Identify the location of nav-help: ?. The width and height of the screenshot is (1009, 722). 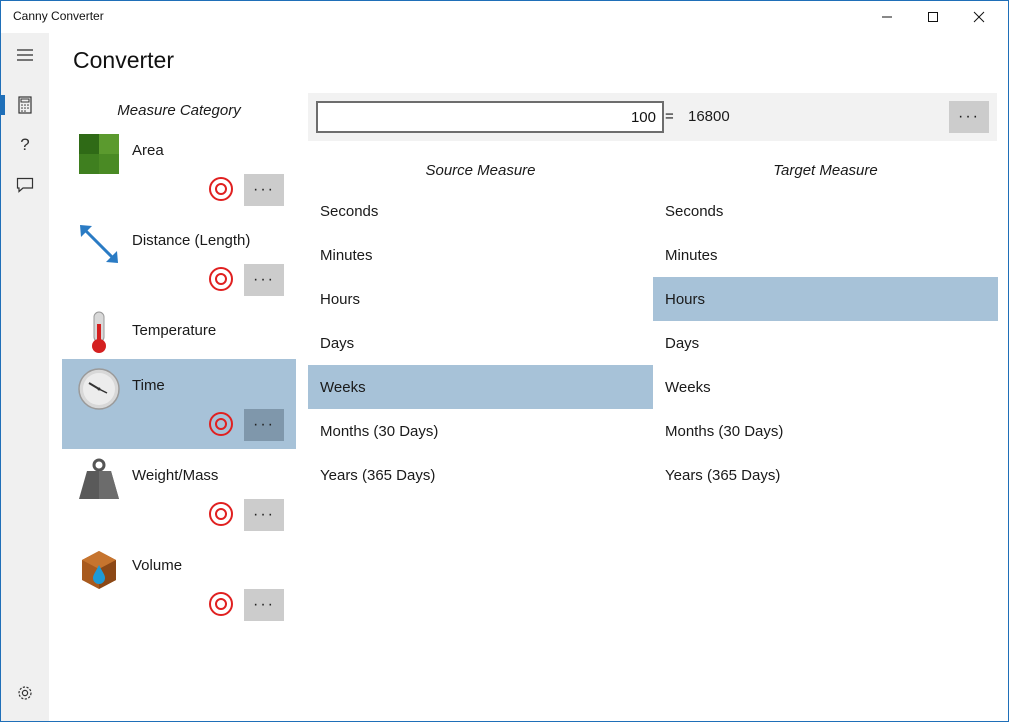
(25, 145).